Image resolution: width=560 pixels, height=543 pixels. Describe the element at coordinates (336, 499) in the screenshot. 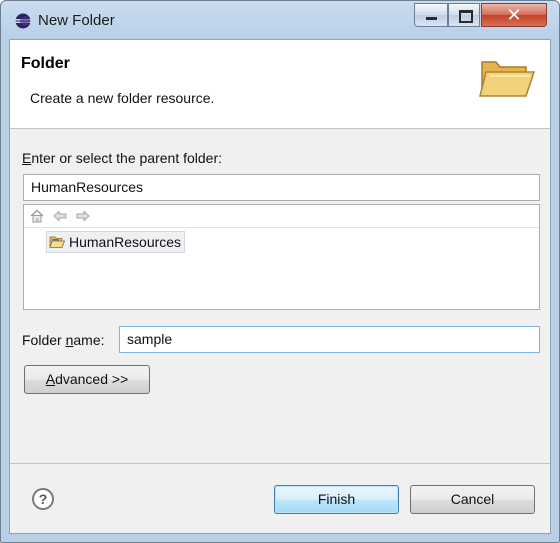

I see `finish-button: Finish` at that location.